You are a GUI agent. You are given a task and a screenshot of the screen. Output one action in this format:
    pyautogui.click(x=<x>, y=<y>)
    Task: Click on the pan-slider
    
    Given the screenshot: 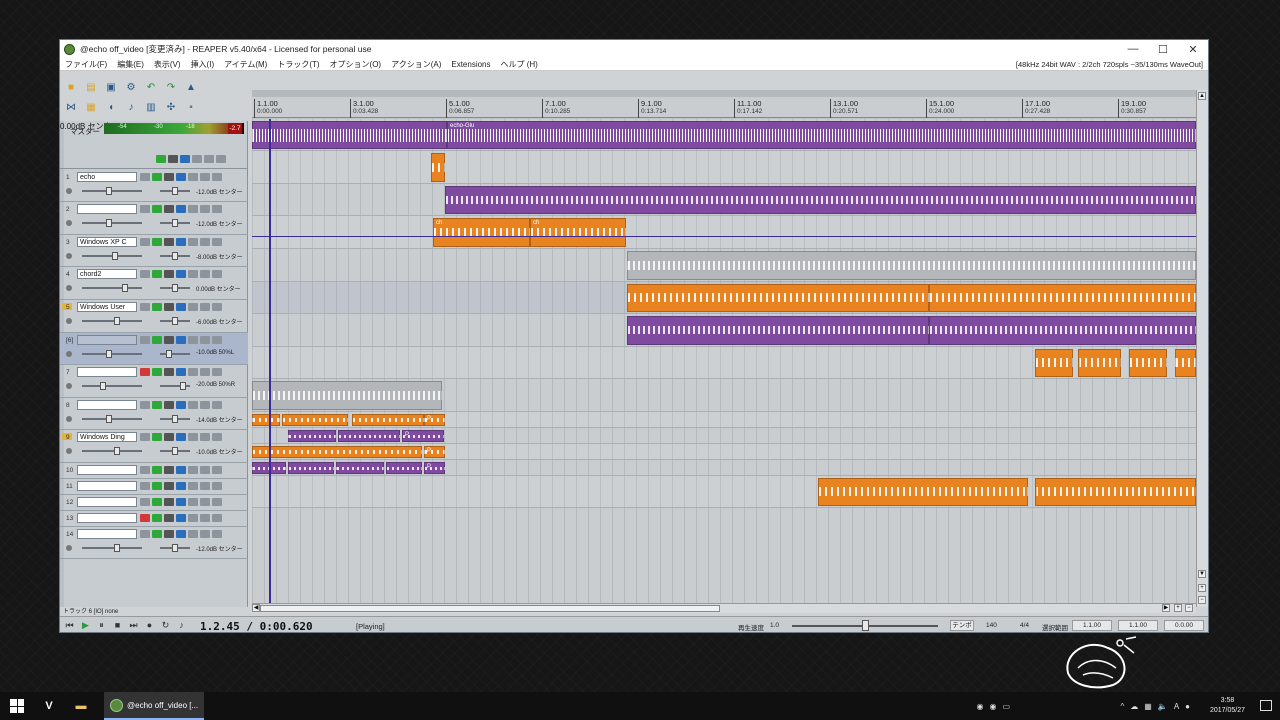 What is the action you would take?
    pyautogui.click(x=175, y=354)
    